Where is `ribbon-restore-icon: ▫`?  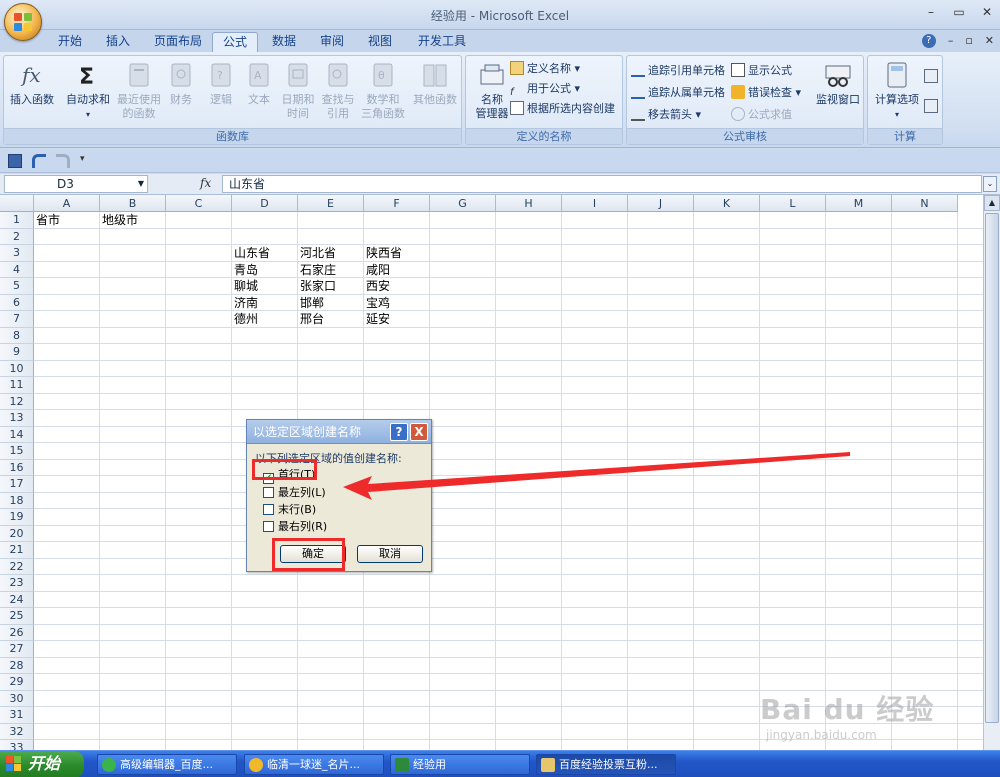
ribbon-restore-icon: ▫ is located at coordinates (968, 41).